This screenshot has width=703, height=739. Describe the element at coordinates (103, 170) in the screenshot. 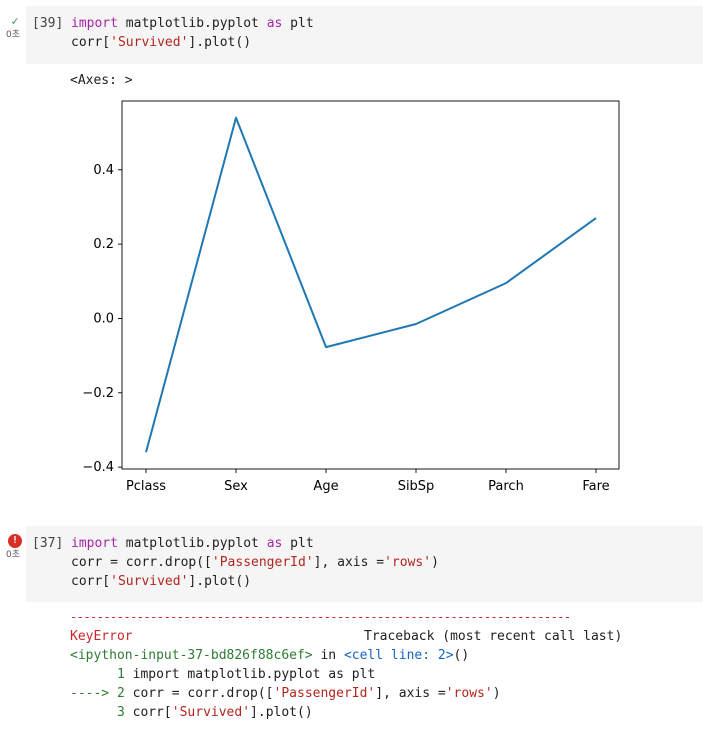

I see `y-tick-label: 0.4` at that location.